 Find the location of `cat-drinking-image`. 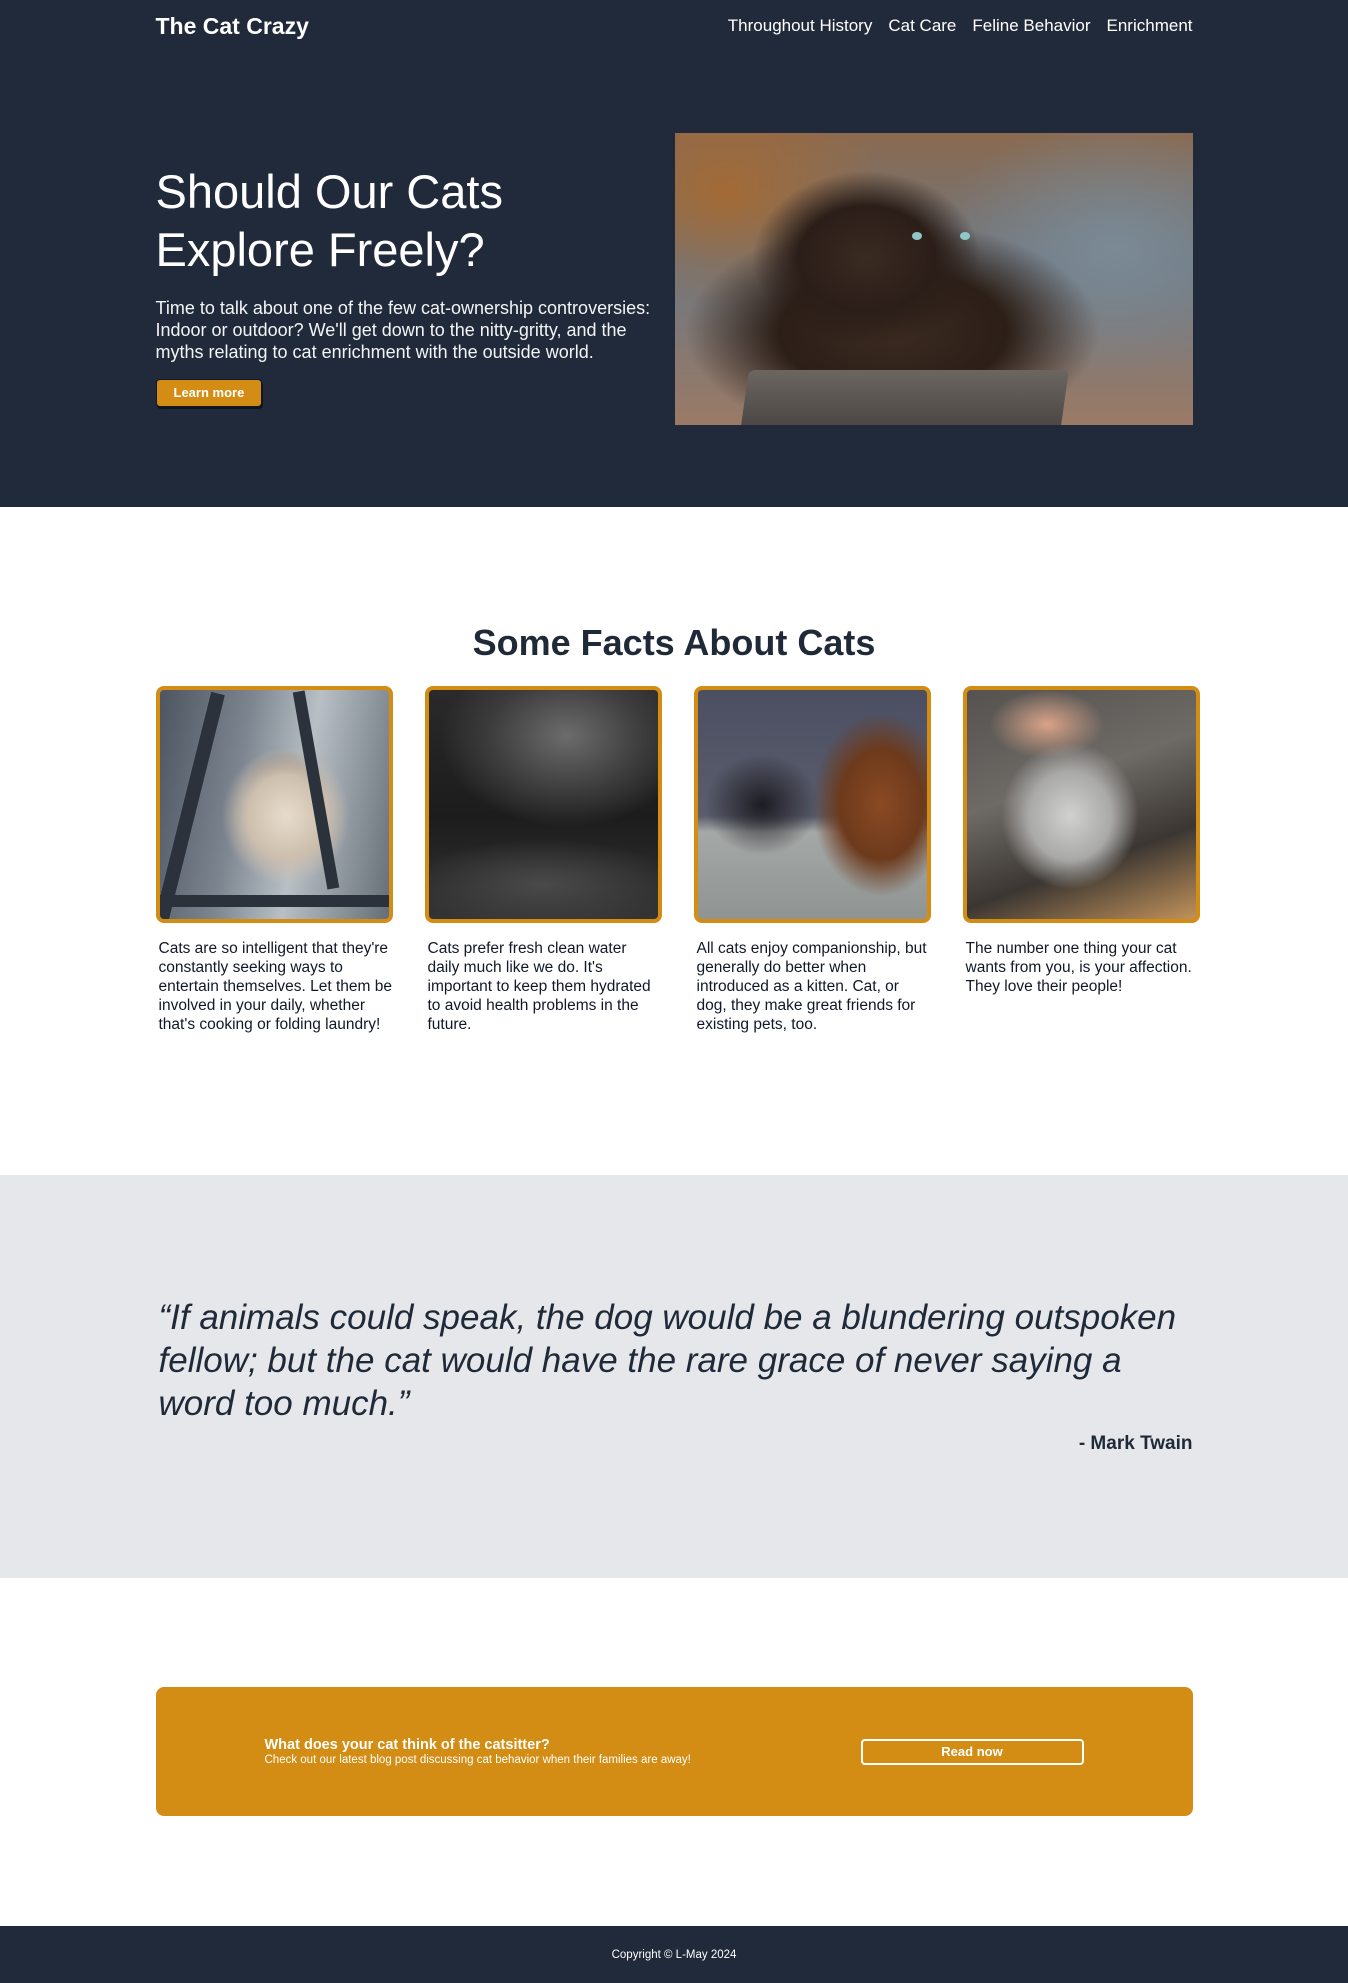

cat-drinking-image is located at coordinates (543, 804).